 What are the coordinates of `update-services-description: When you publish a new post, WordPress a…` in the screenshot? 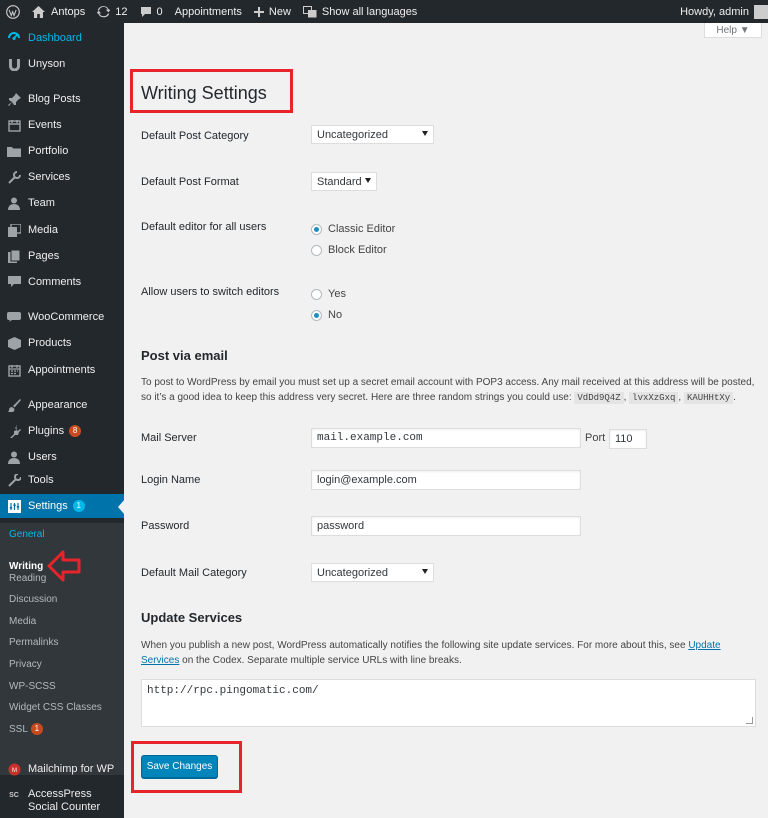 It's located at (451, 653).